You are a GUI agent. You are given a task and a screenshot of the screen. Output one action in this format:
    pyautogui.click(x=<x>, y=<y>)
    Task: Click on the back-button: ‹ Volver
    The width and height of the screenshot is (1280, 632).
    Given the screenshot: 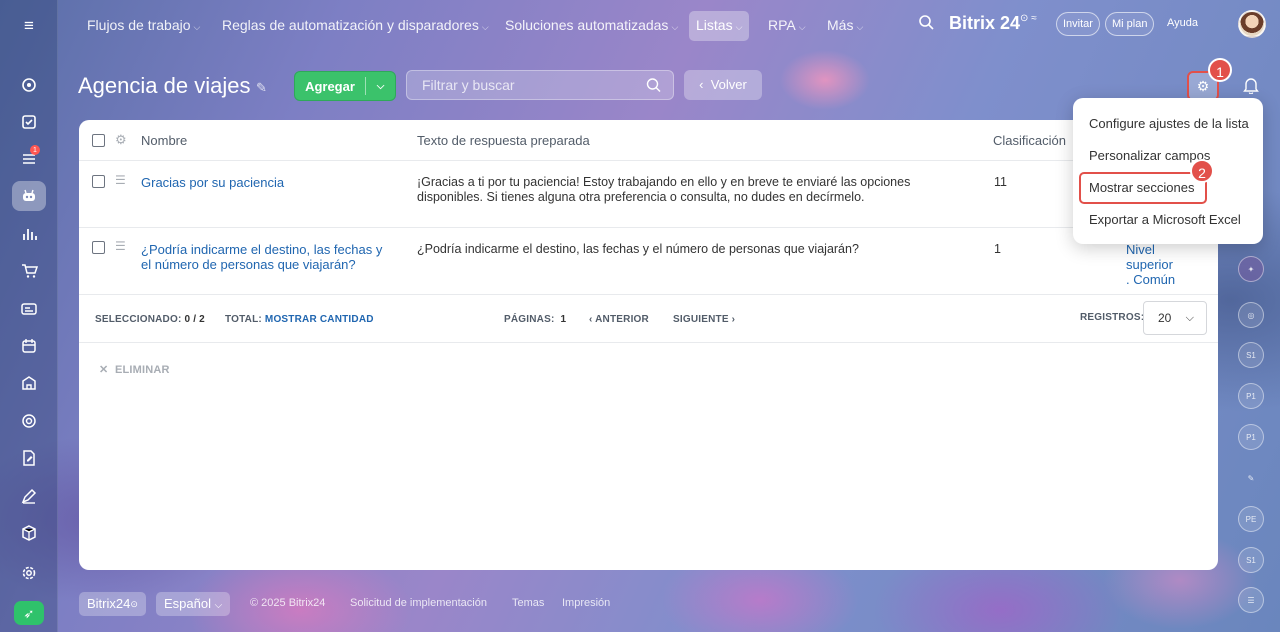 What is the action you would take?
    pyautogui.click(x=723, y=85)
    